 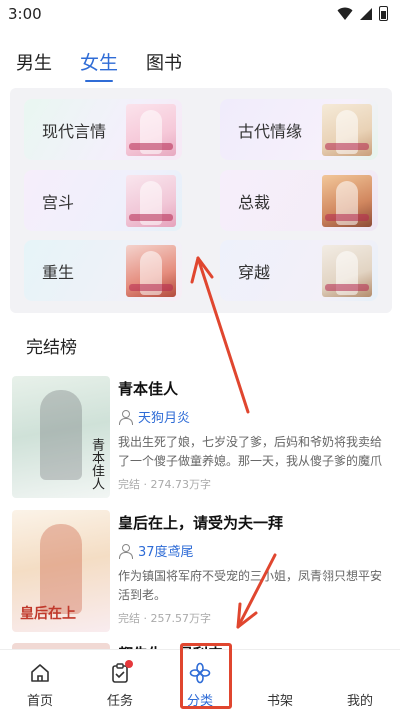 I want to click on category-ceo: 总裁, so click(x=299, y=200).